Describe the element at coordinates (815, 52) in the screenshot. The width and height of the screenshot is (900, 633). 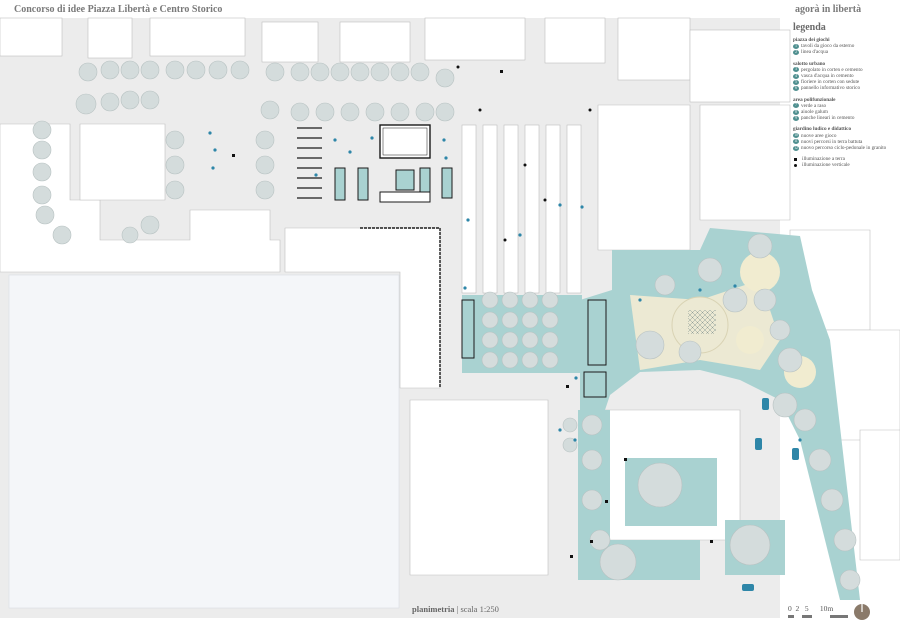
I see `legend-label: linea d'acqua` at that location.